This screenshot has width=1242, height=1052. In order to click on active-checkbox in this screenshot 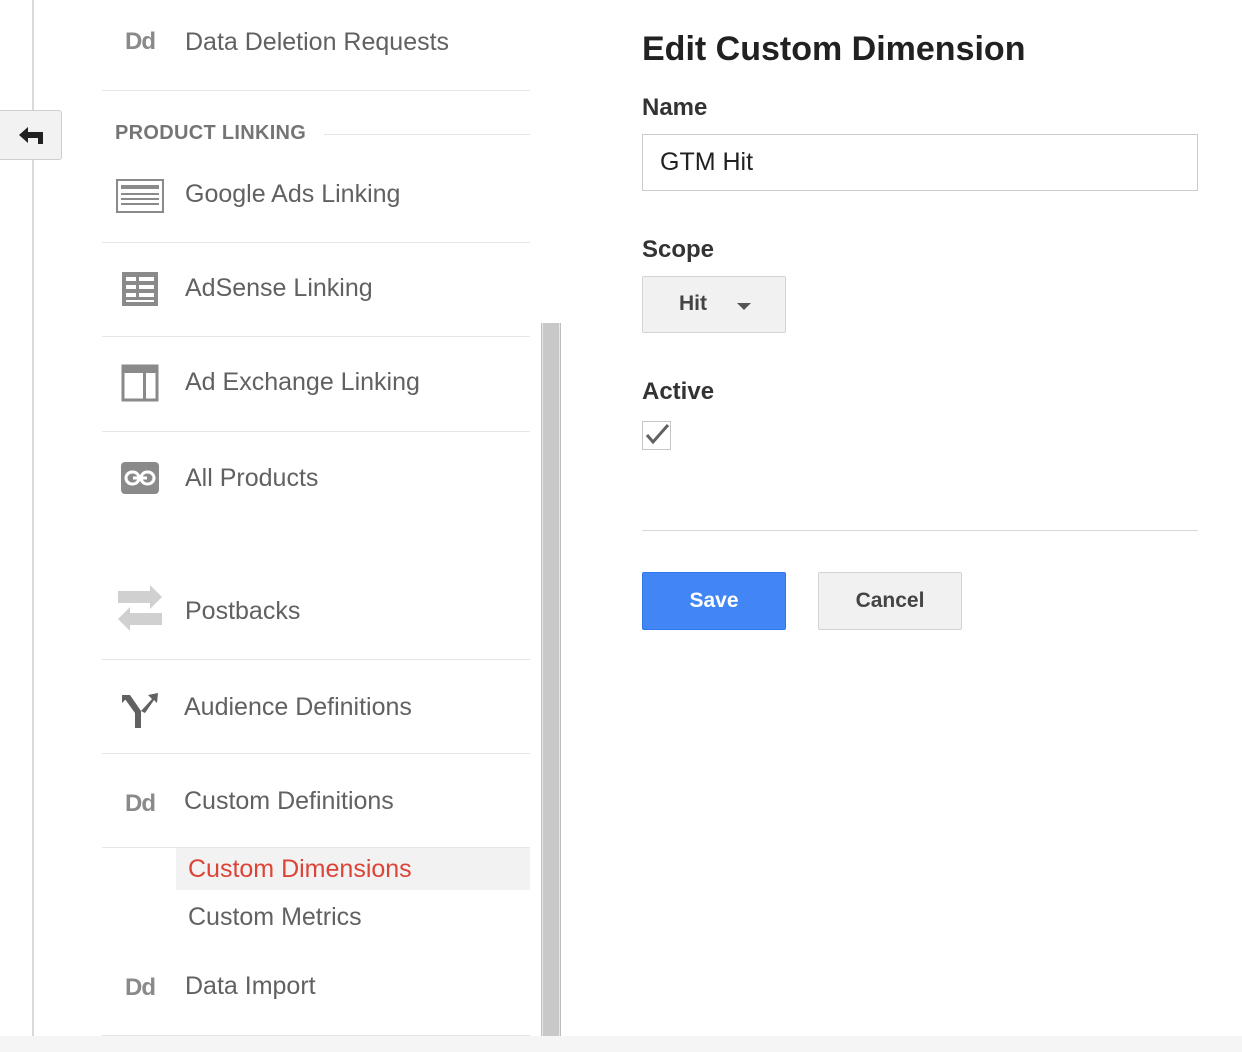, I will do `click(656, 435)`.